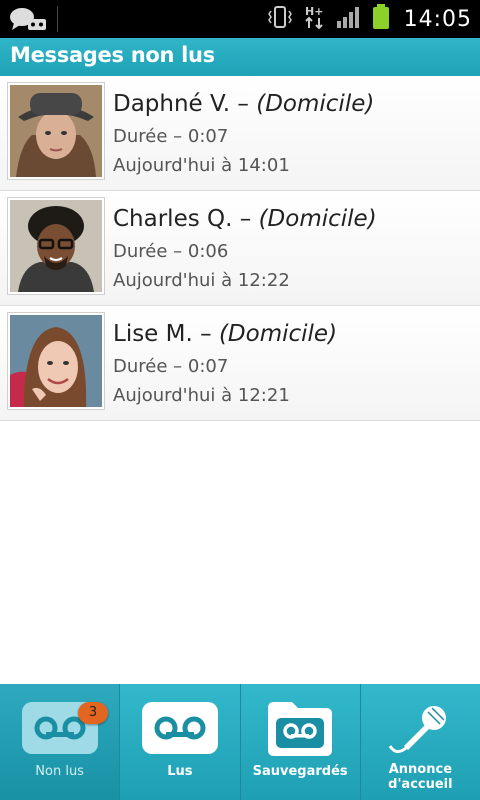 The image size is (480, 800). Describe the element at coordinates (245, 219) in the screenshot. I see `caller-name-line: Charles Q. – (Domicile)` at that location.